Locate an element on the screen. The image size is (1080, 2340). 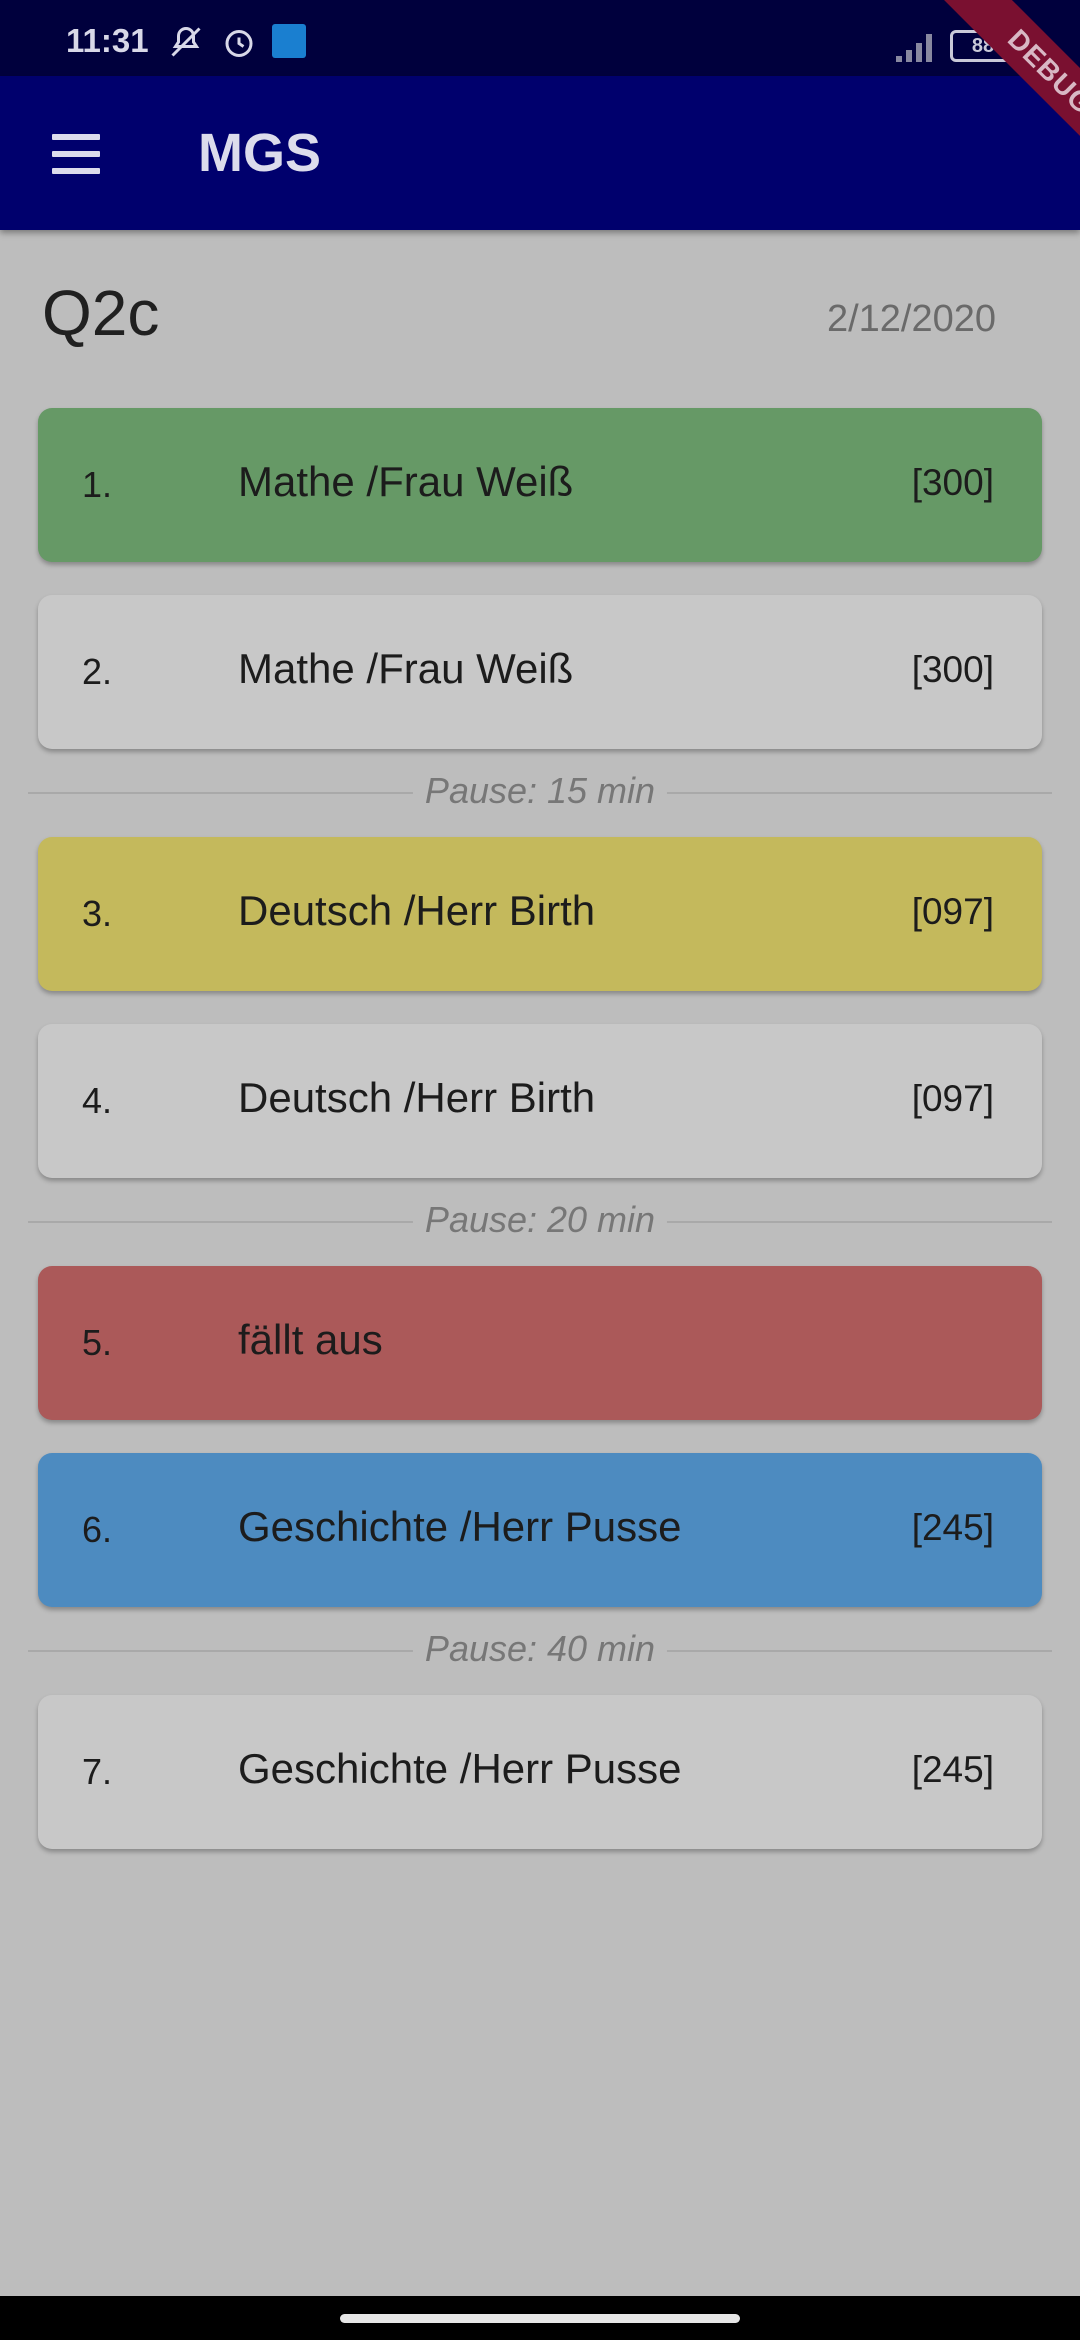
period-card: 7. Geschichte /Herr Pusse [245] is located at coordinates (540, 1772).